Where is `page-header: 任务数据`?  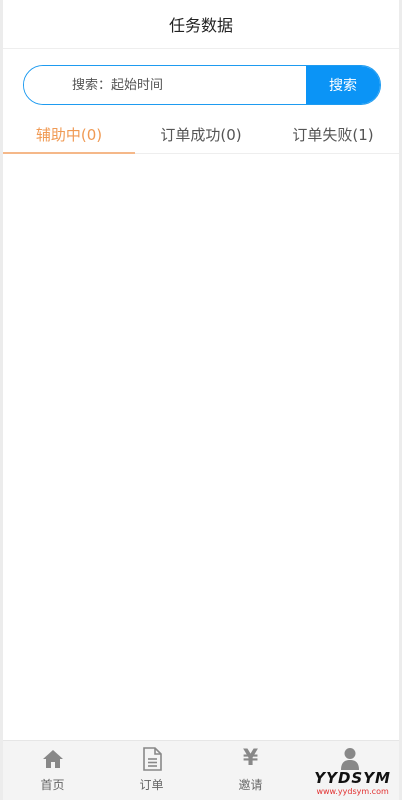
page-header: 任务数据 is located at coordinates (201, 24).